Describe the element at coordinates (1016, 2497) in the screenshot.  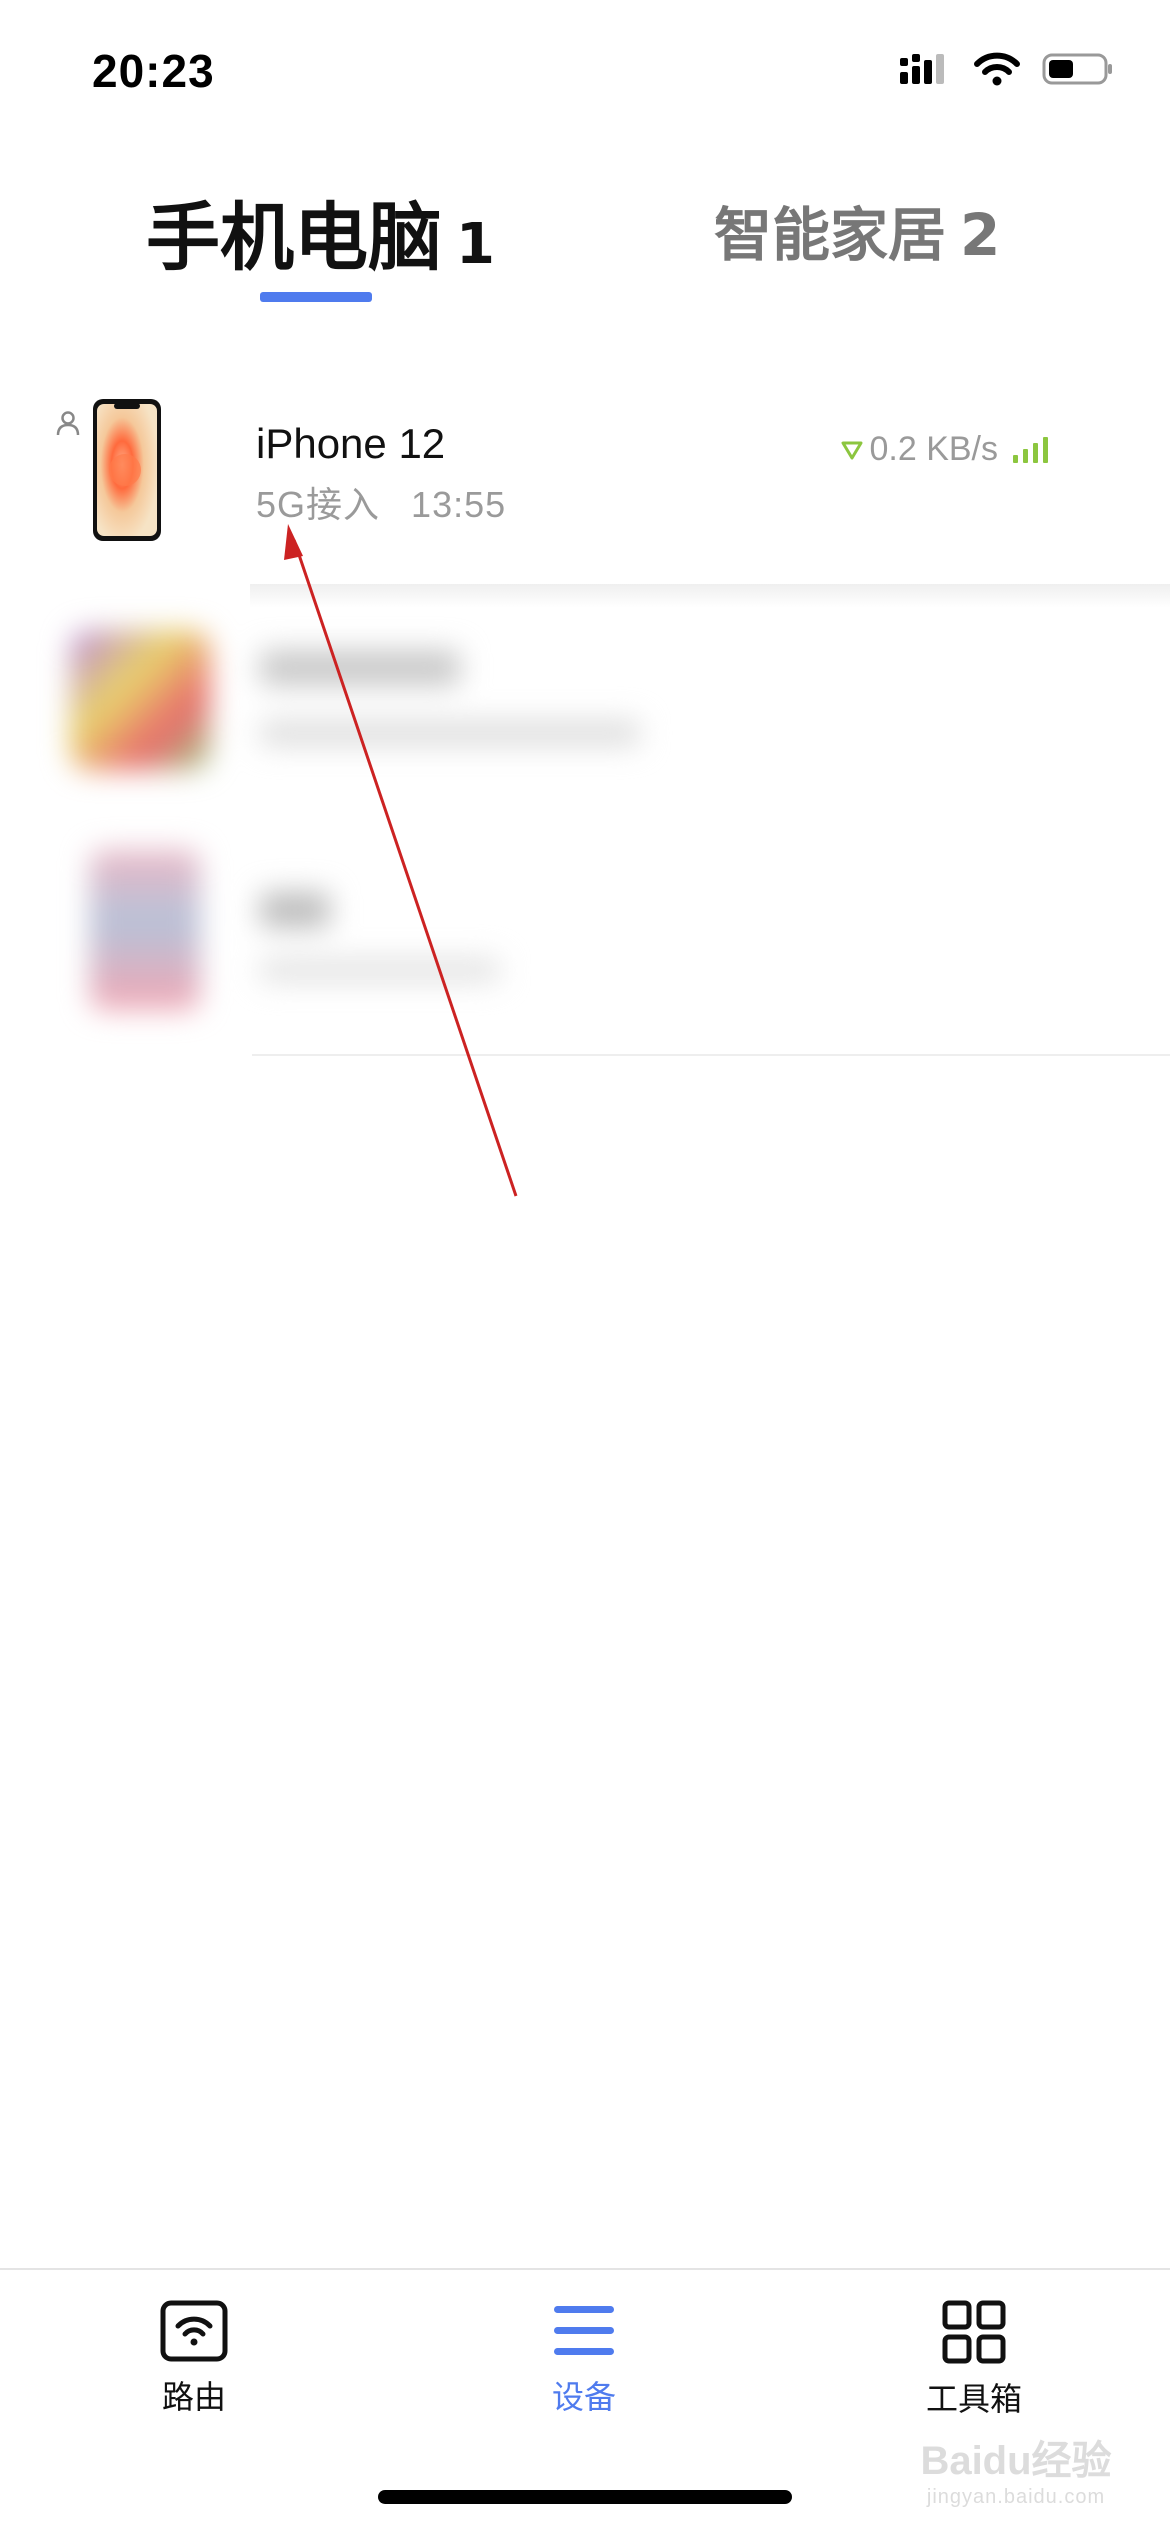
I see `watermark-url: jingyan.baidu.com` at that location.